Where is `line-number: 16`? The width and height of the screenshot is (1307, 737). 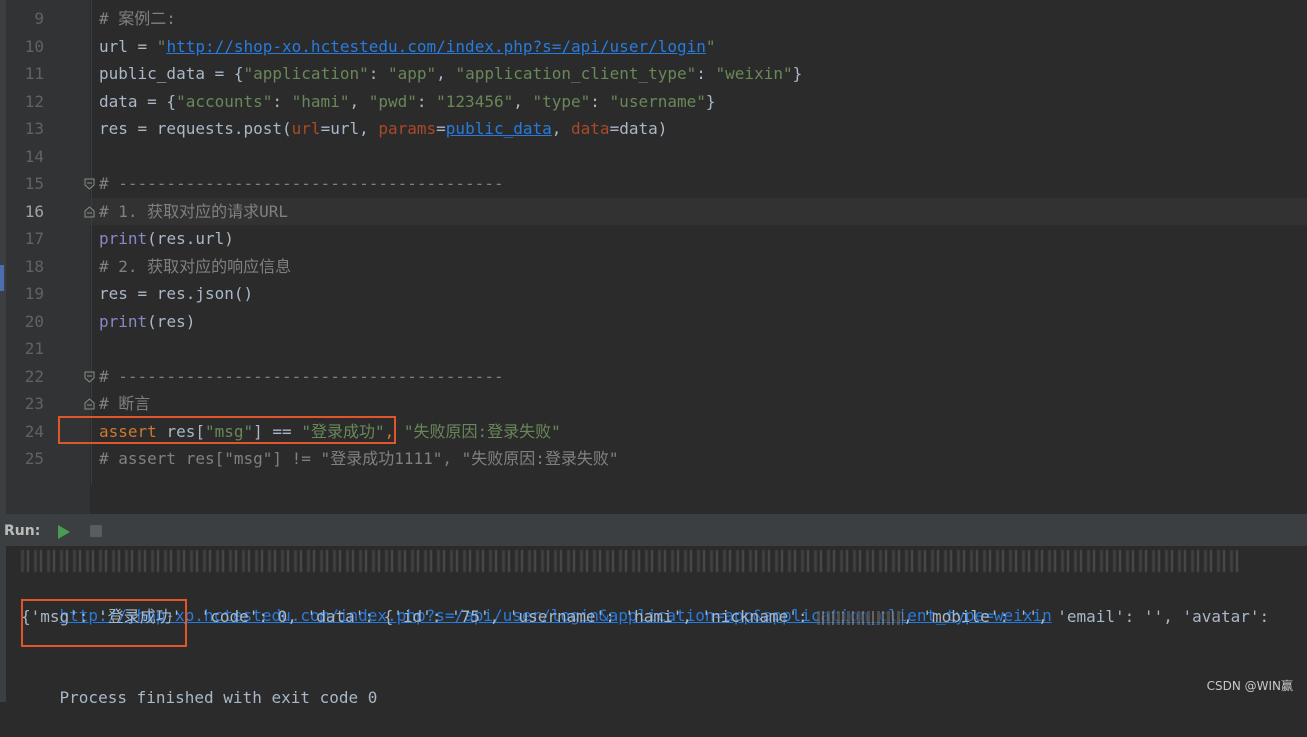
line-number: 16 is located at coordinates (34, 211).